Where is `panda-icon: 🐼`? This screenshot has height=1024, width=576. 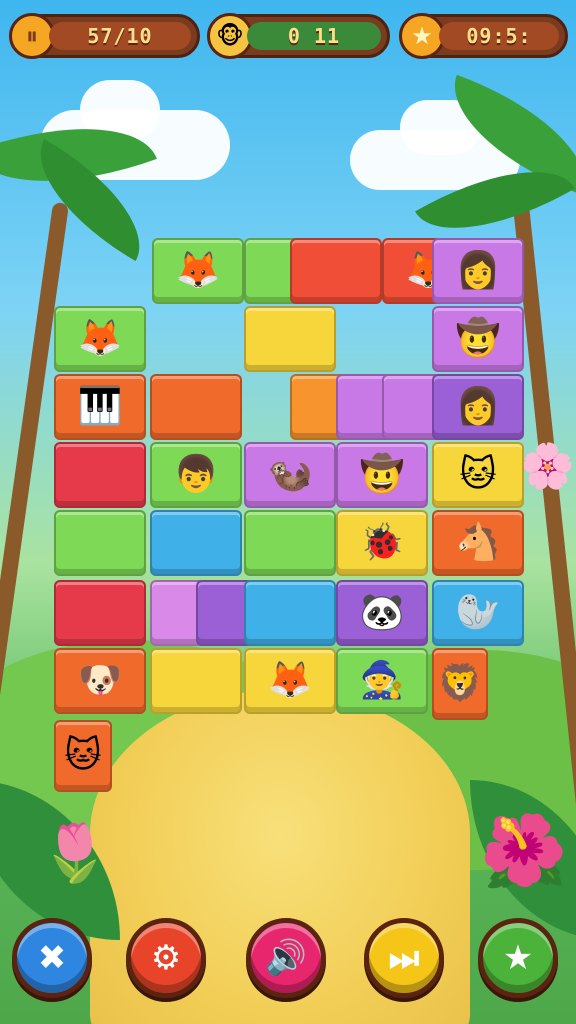 panda-icon: 🐼 is located at coordinates (382, 612).